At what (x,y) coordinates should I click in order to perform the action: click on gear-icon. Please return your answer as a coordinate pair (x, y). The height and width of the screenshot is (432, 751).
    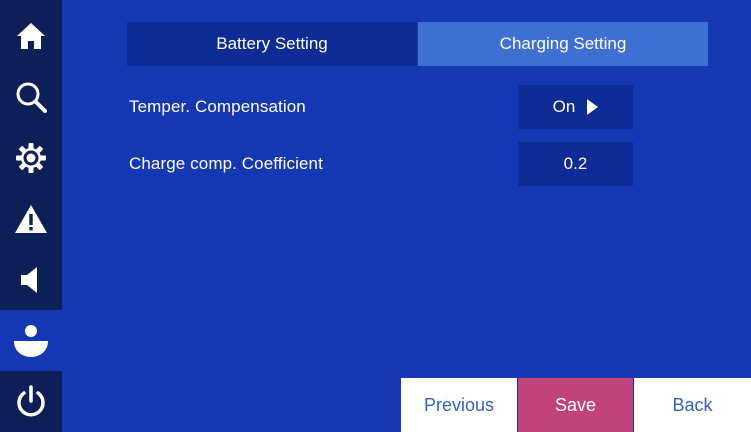
    Looking at the image, I should click on (31, 157).